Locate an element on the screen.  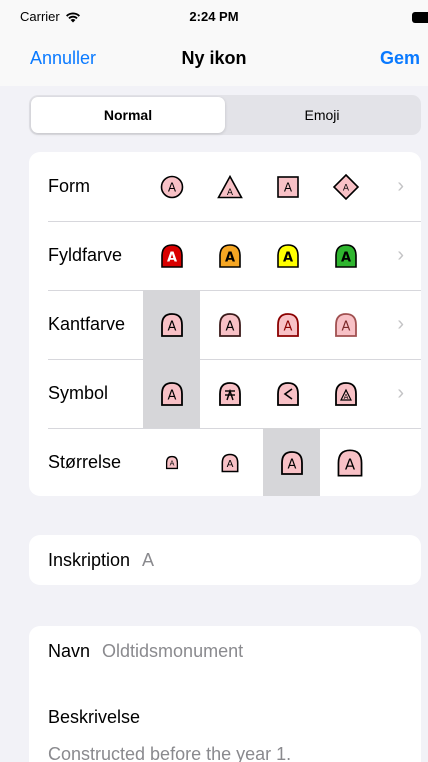
inscription-card: Inskription A is located at coordinates (225, 560).